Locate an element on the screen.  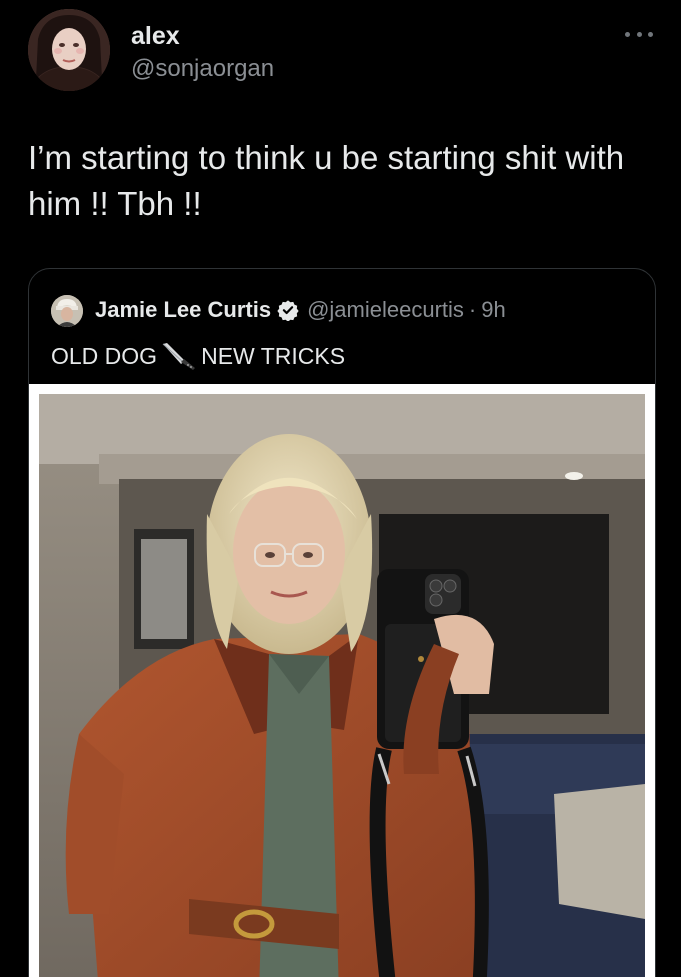
quoted-avatar-portrait is located at coordinates (67, 311).